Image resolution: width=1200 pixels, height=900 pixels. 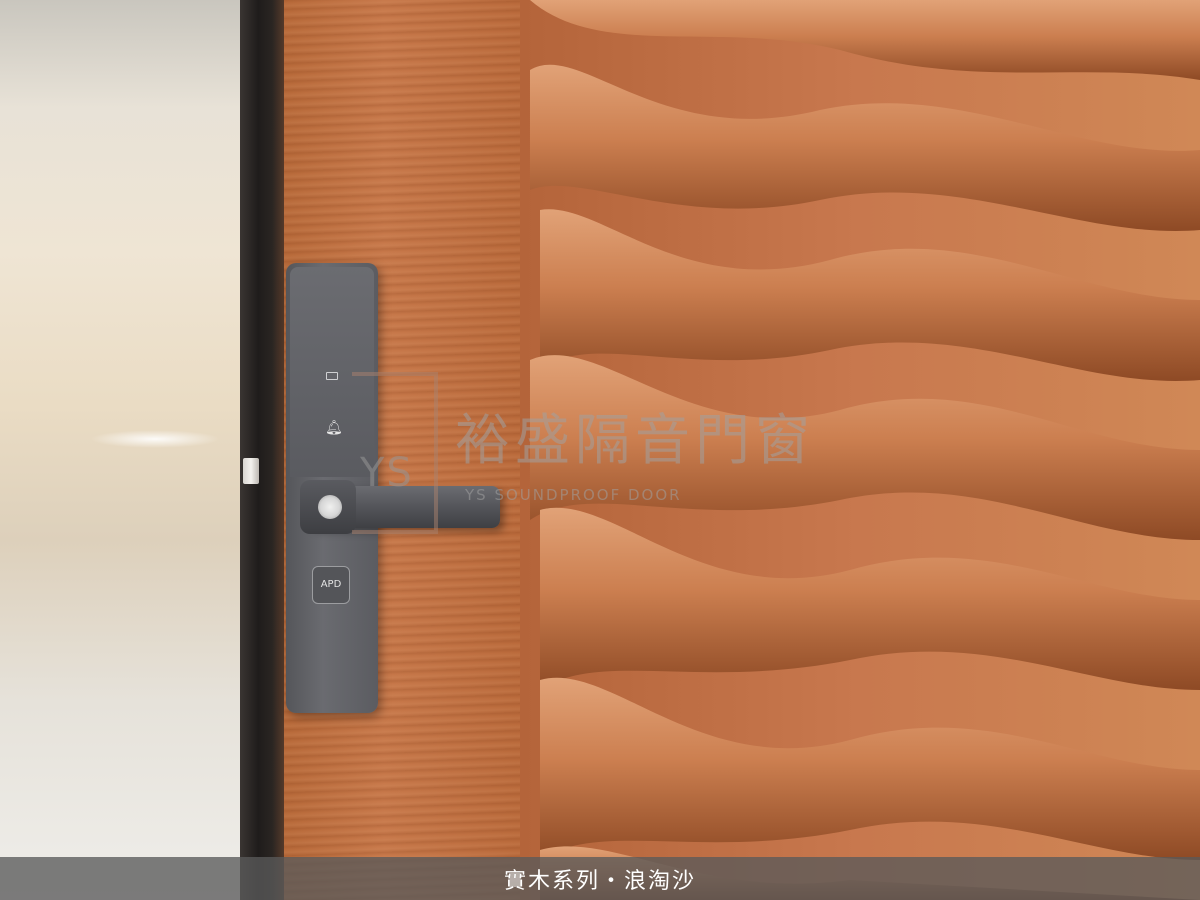 What do you see at coordinates (387, 473) in the screenshot?
I see `watermark-logo-letters: YS` at bounding box center [387, 473].